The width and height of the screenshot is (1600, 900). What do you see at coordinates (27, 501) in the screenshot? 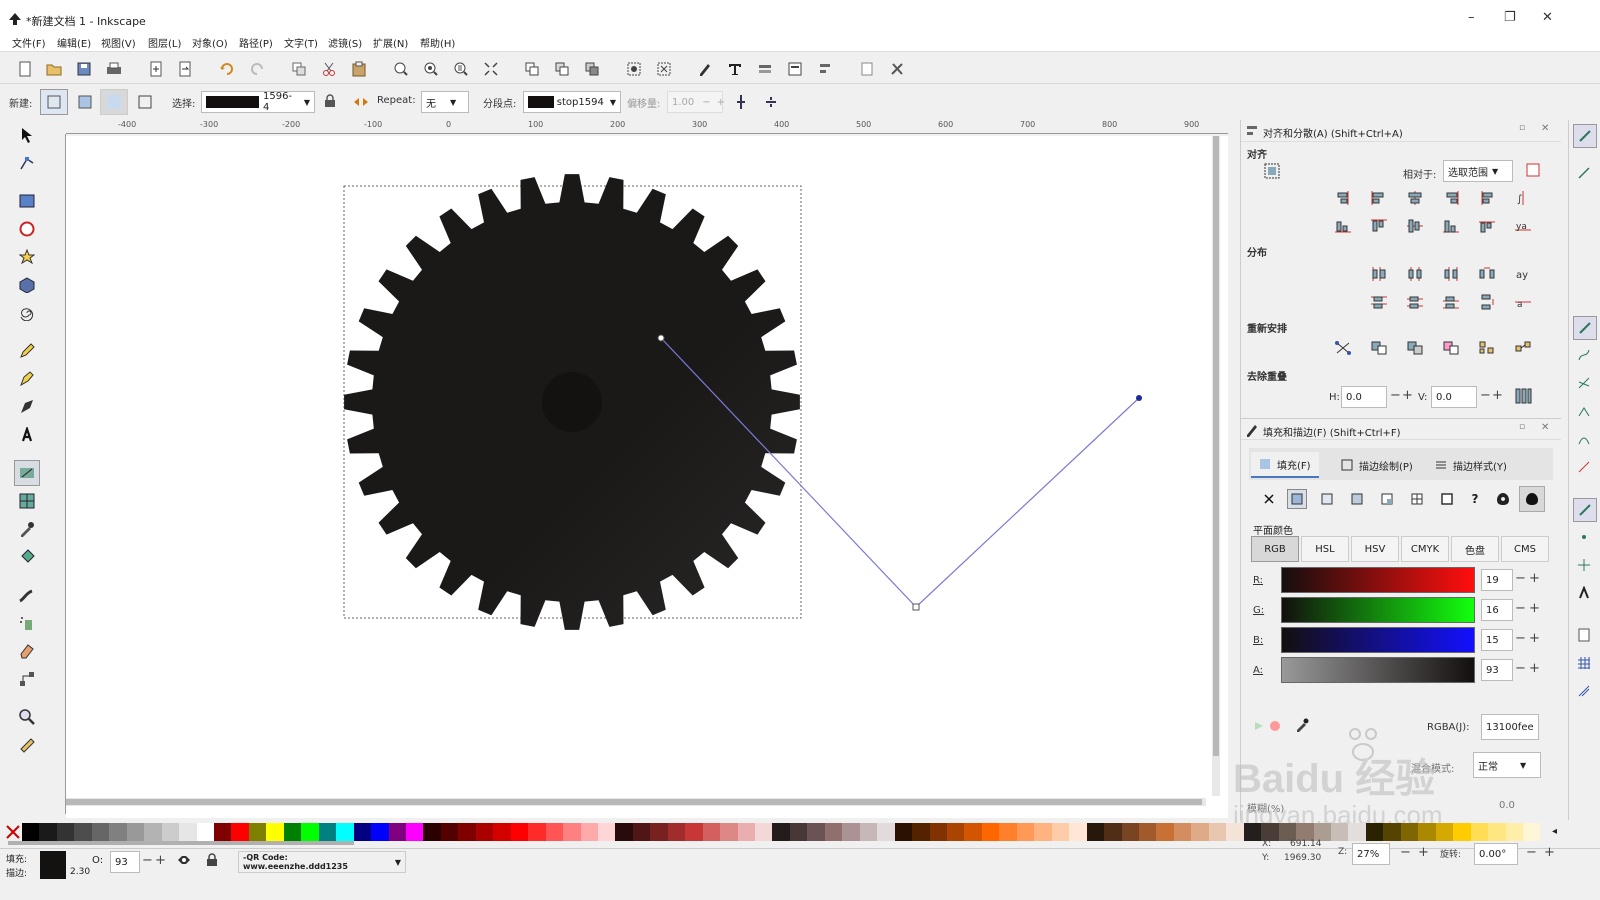
I see `mesh-tool-icon` at bounding box center [27, 501].